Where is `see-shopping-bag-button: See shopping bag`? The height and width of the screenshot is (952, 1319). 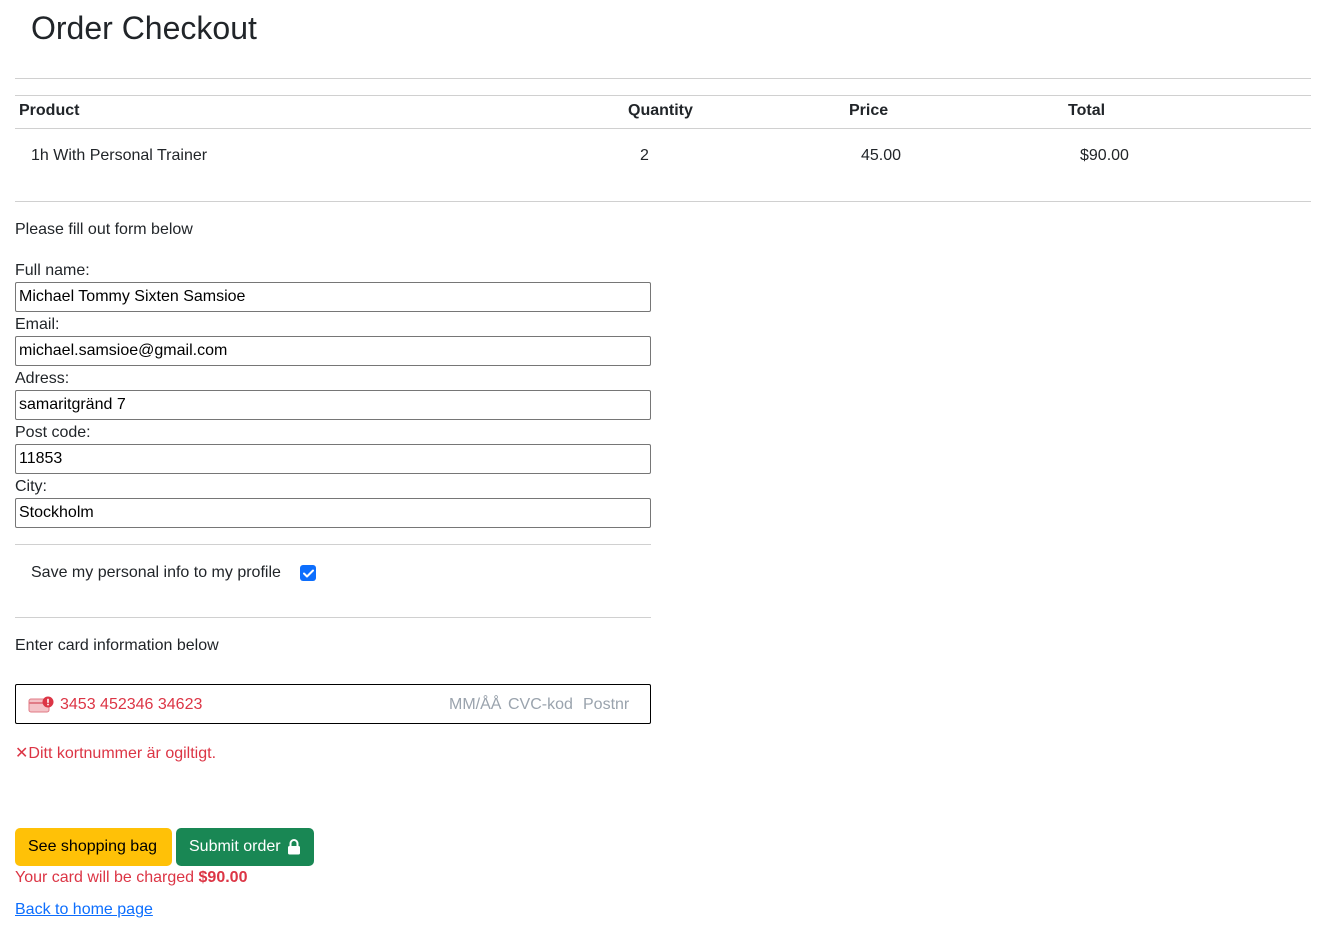
see-shopping-bag-button: See shopping bag is located at coordinates (93, 847).